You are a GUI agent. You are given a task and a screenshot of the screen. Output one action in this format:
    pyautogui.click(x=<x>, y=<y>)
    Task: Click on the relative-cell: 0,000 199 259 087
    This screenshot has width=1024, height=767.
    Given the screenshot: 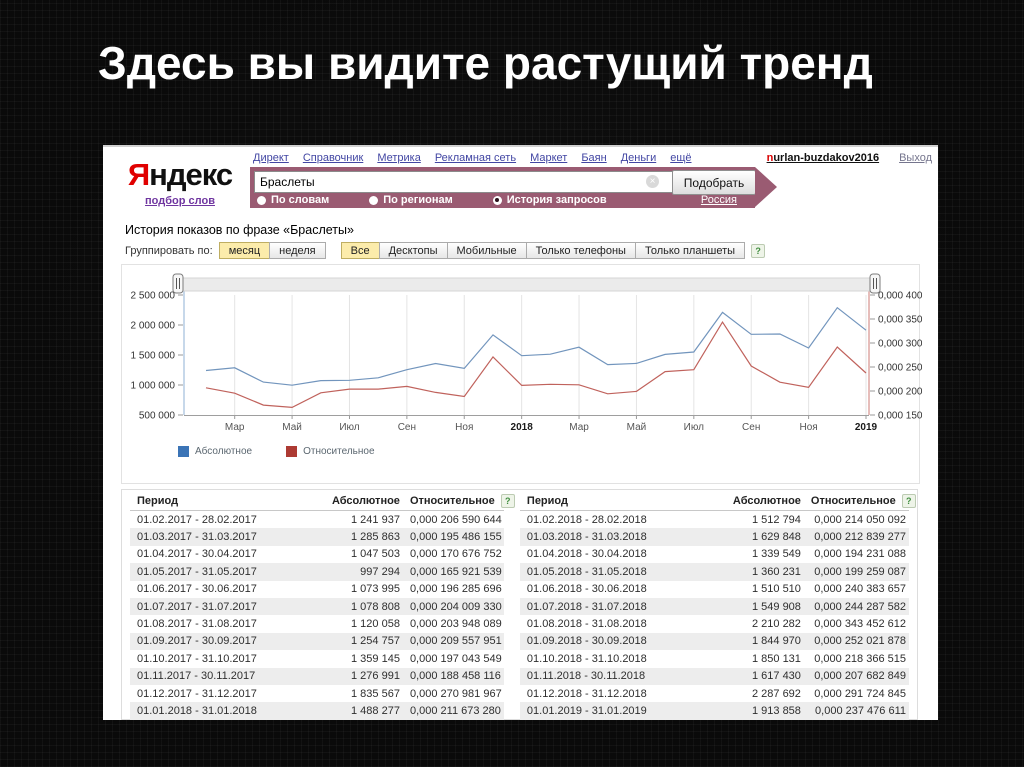 What is the action you would take?
    pyautogui.click(x=856, y=572)
    